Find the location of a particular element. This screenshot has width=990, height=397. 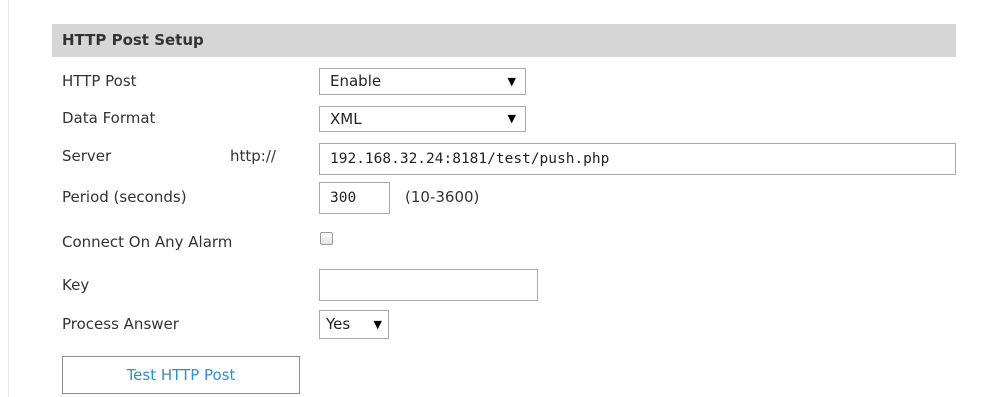

key-label: Key is located at coordinates (76, 285).